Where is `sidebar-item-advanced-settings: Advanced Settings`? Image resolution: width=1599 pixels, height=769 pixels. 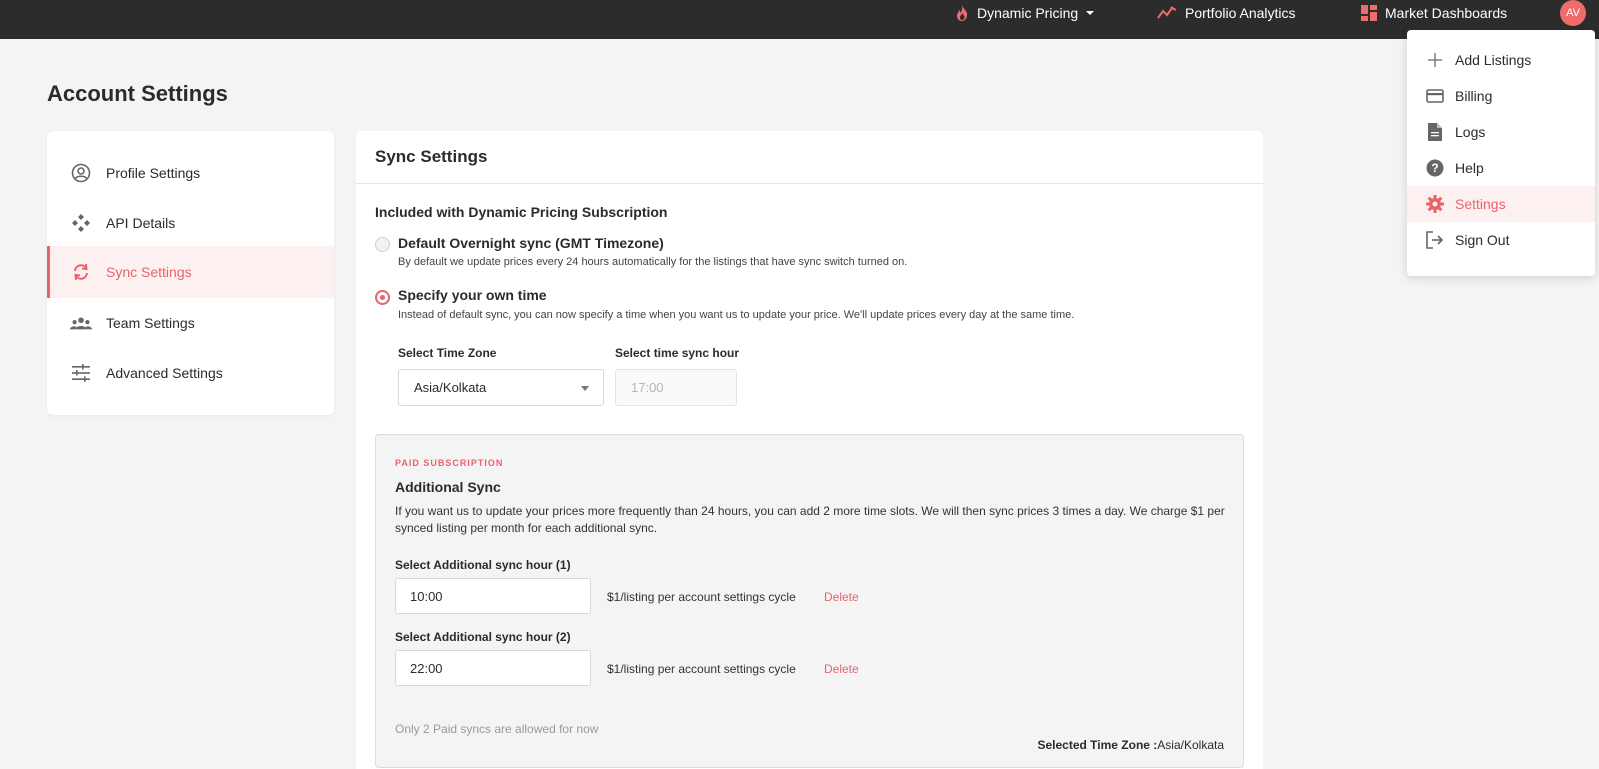 sidebar-item-advanced-settings: Advanced Settings is located at coordinates (190, 373).